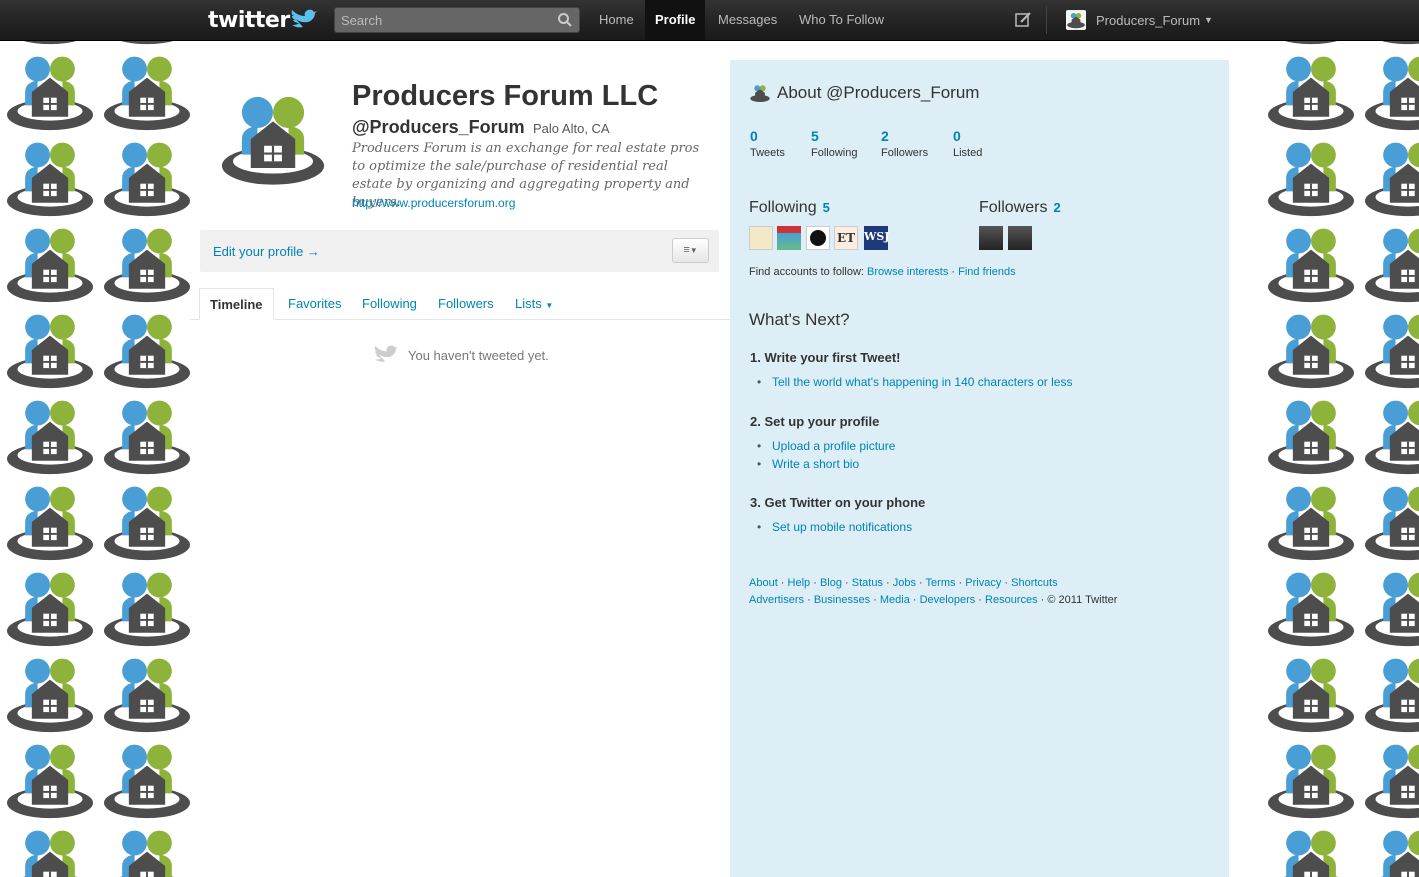  Describe the element at coordinates (877, 238) in the screenshot. I see `following-avatar-5: WSJ` at that location.